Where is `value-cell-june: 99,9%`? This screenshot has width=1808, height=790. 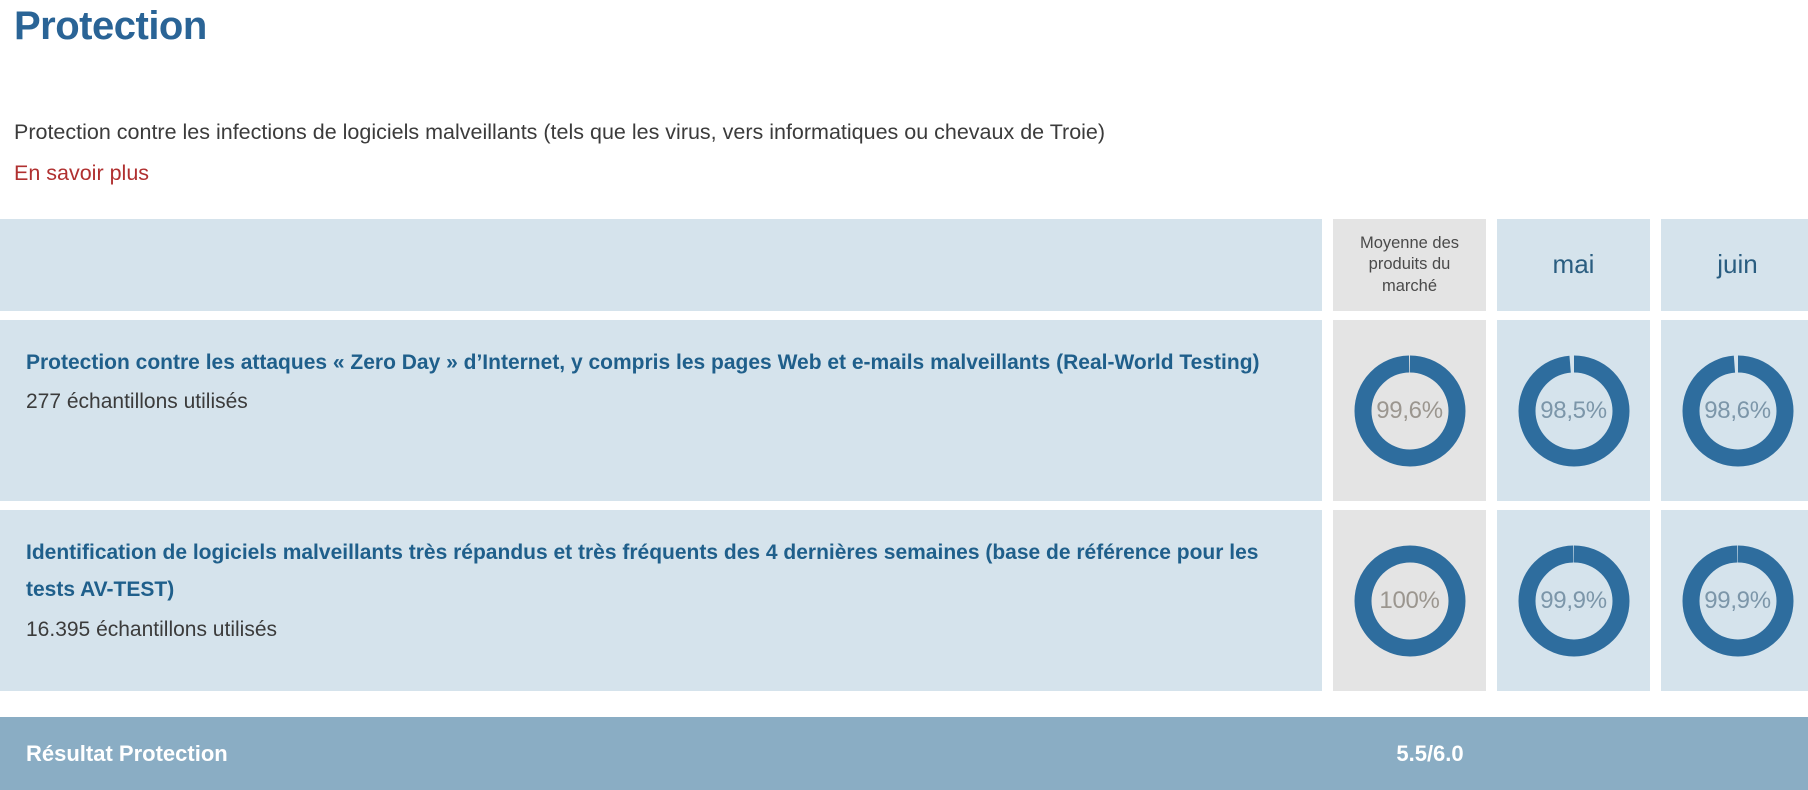 value-cell-june: 99,9% is located at coordinates (1734, 600).